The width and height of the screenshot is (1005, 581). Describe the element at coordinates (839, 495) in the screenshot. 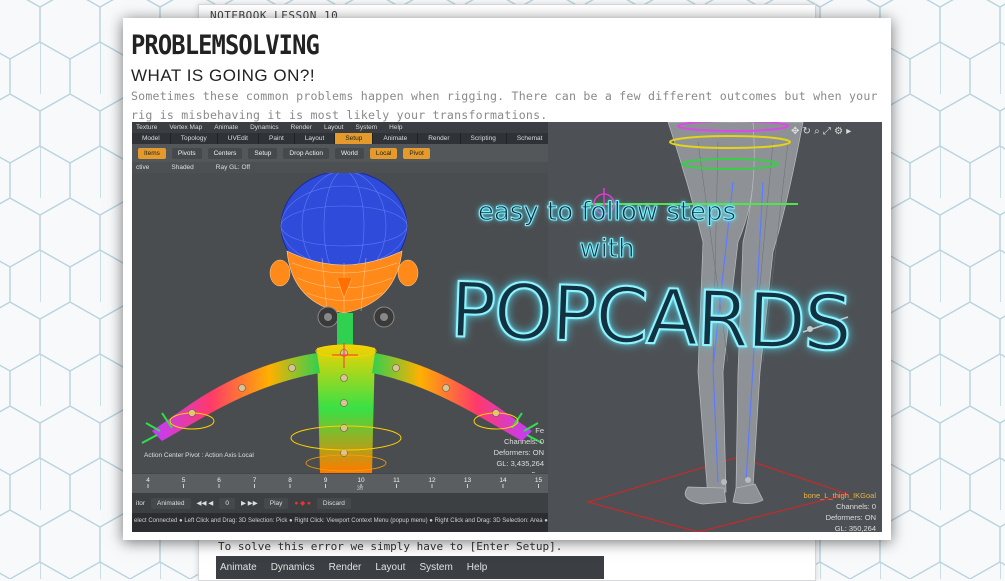

I see `selected-item-name: bone_L_thigh_IKGoal` at that location.